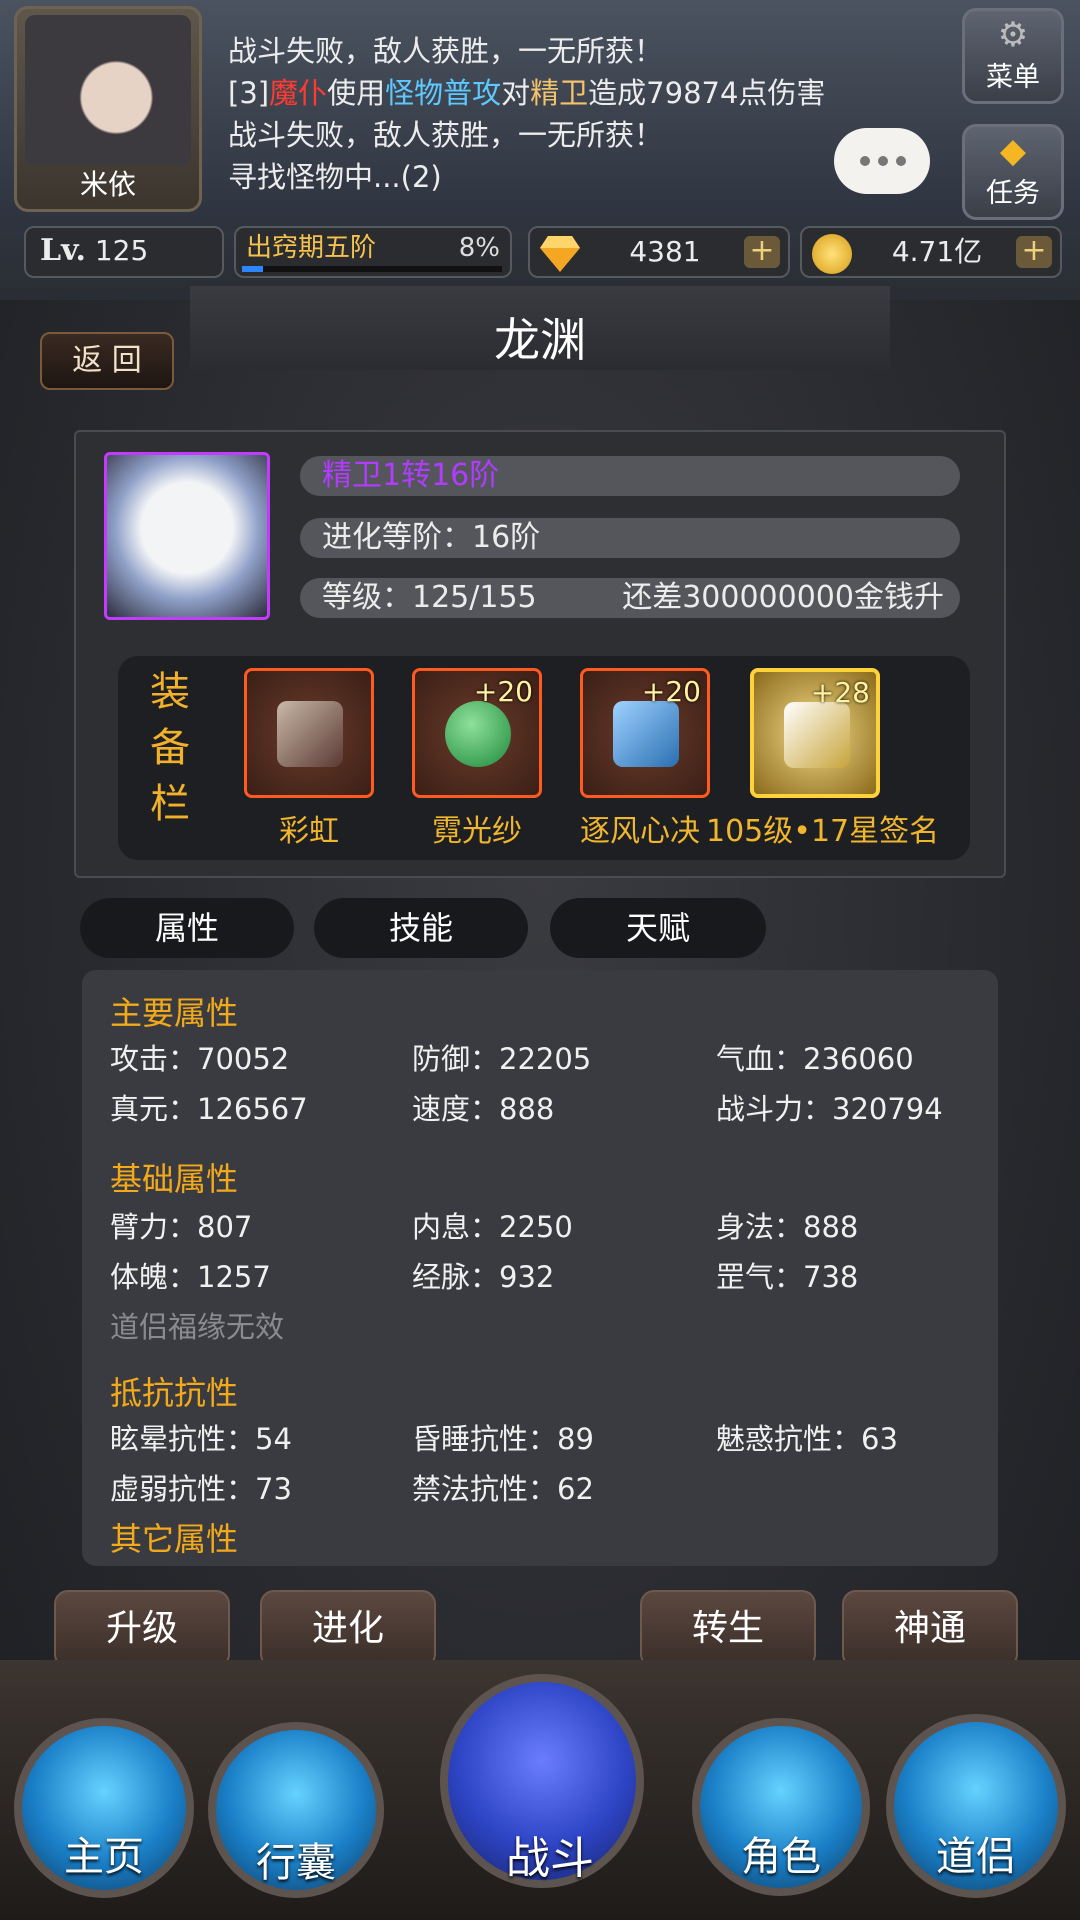 Image resolution: width=1080 pixels, height=1920 pixels. I want to click on equipment-label: 装 备 栏, so click(170, 748).